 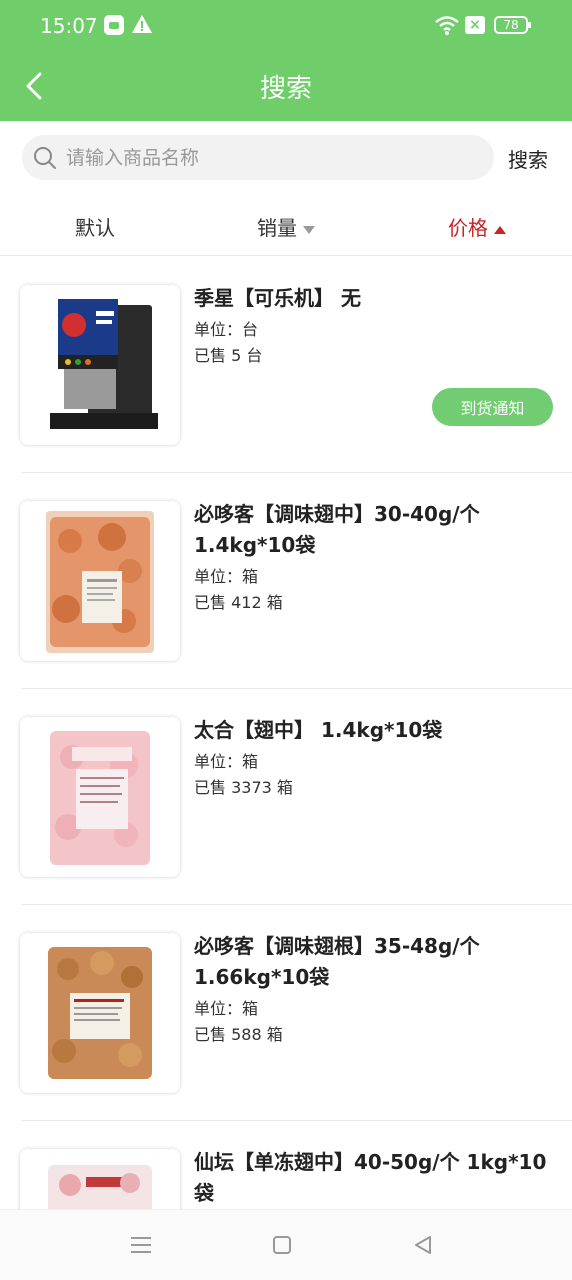 I want to click on sort-tab-label: 默认, so click(x=95, y=228).